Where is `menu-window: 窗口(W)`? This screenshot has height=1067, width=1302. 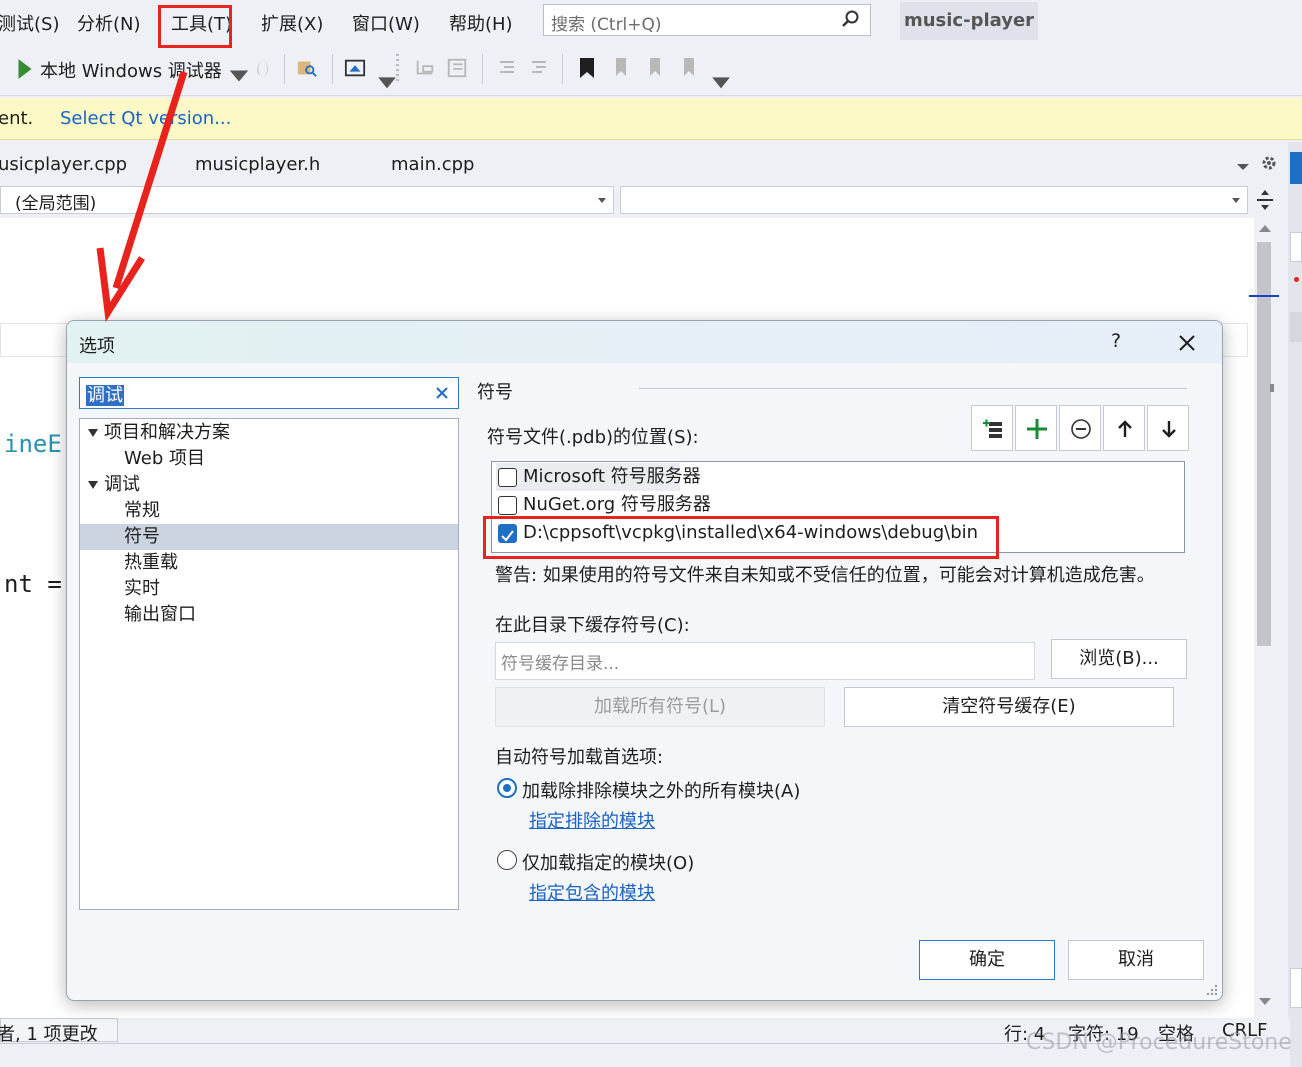 menu-window: 窗口(W) is located at coordinates (386, 23).